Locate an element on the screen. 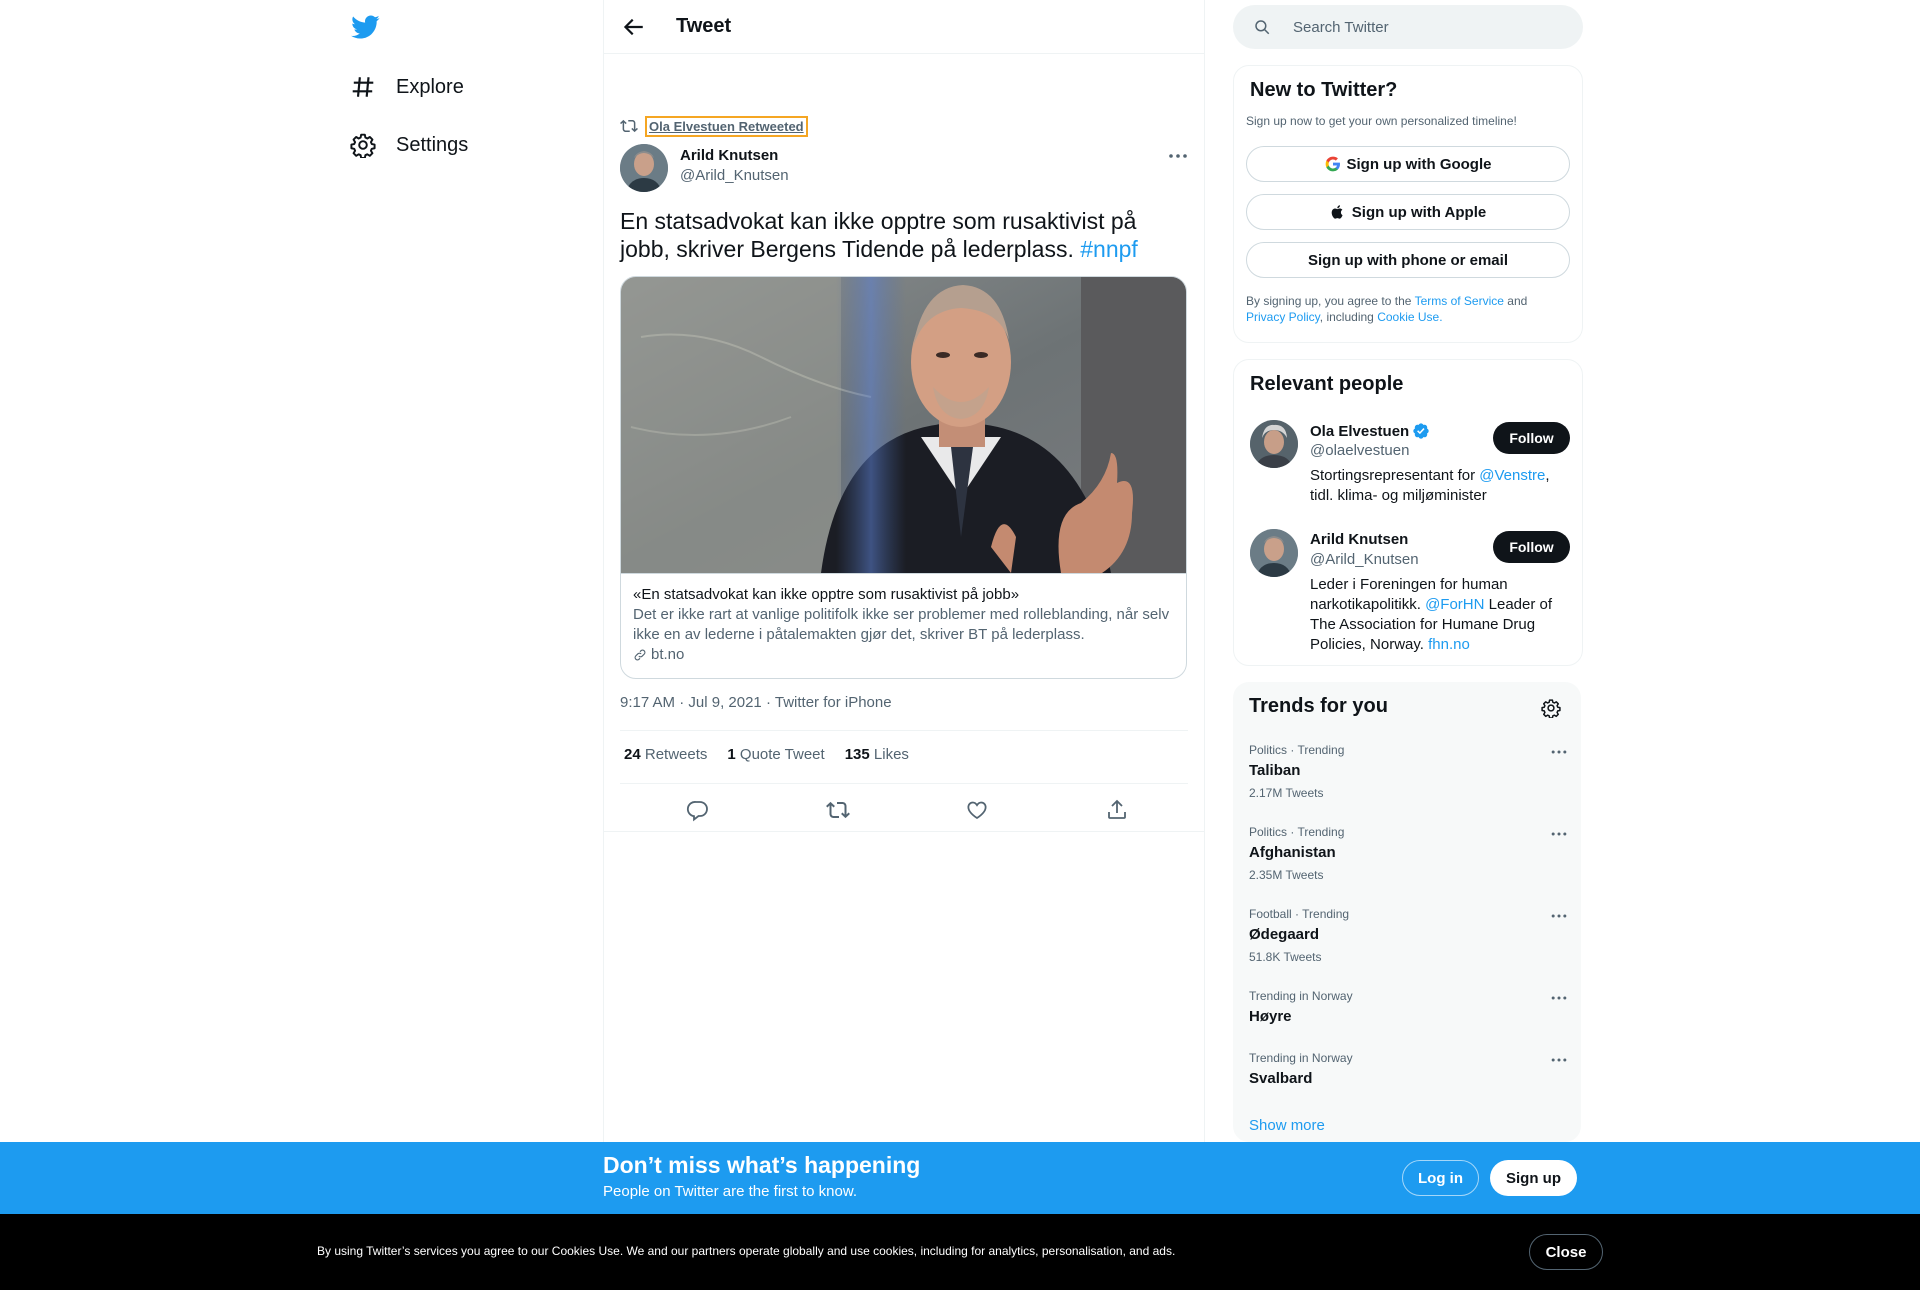 This screenshot has width=1920, height=1290. tweet-actions is located at coordinates (904, 809).